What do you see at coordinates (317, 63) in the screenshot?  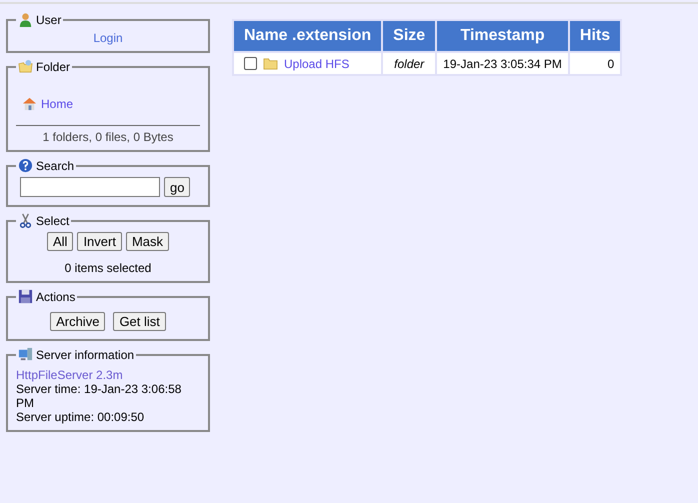 I see `folder-link: Upload HFS` at bounding box center [317, 63].